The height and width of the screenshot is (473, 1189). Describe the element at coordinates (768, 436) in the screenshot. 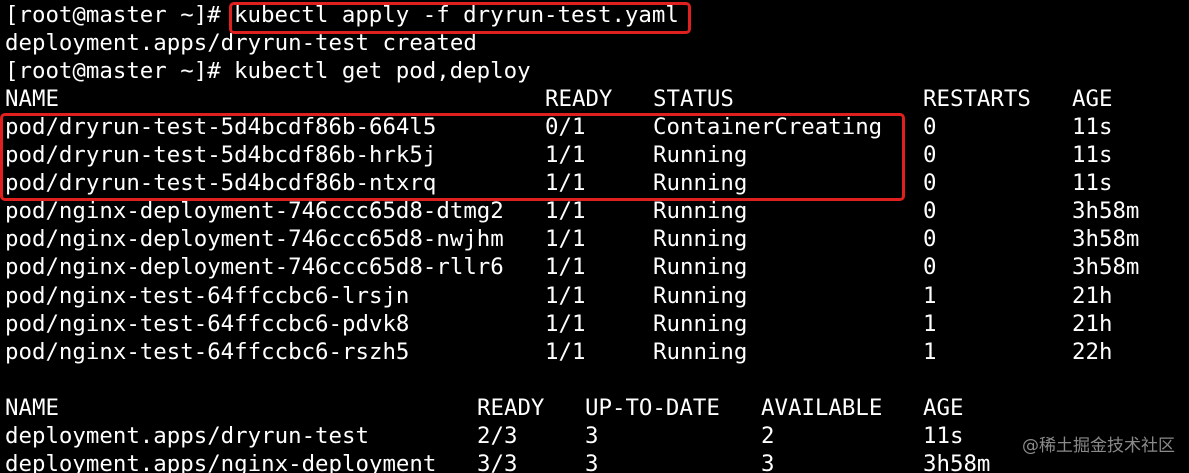

I see `deployment-available: 2` at that location.